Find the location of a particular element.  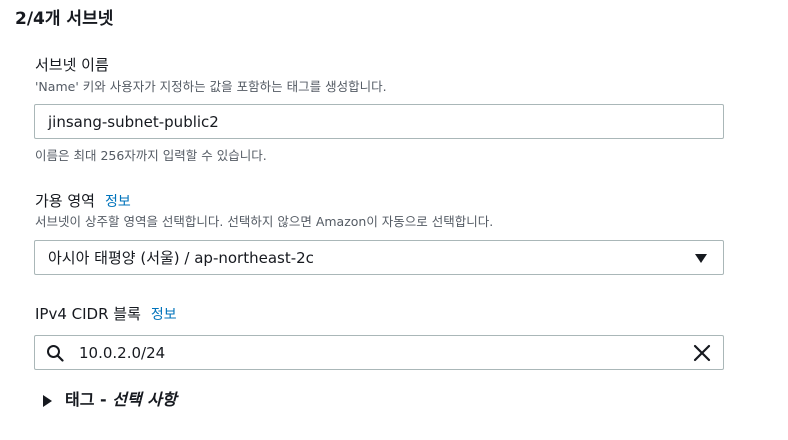

availability-zone-selected-value: 아시아 태평양 (서울) / ap-northeast-2c is located at coordinates (181, 258).